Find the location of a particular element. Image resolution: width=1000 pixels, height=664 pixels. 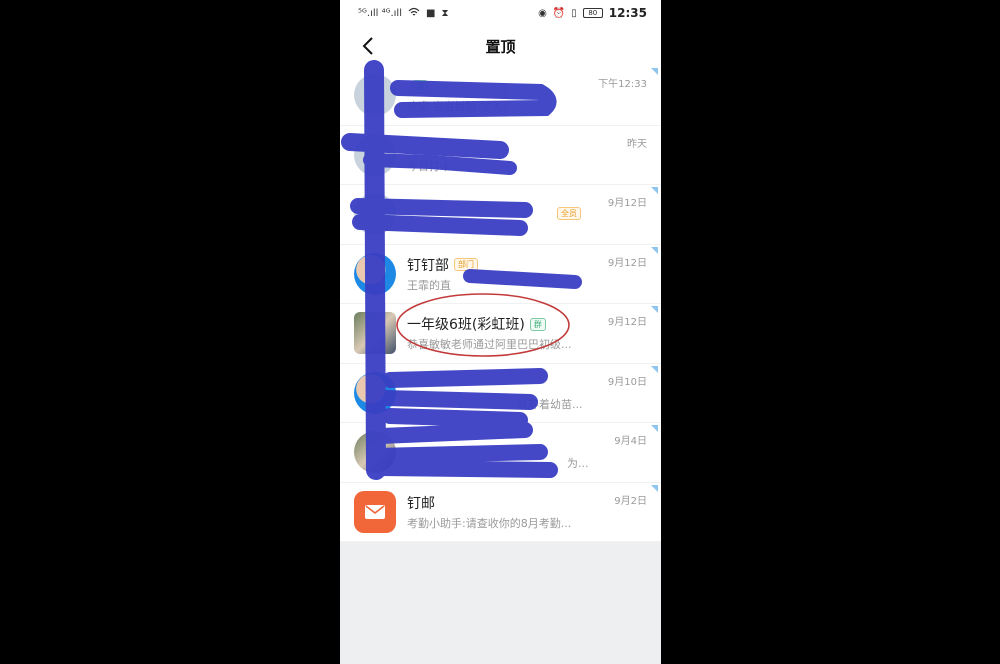

hourglass-icon: ⧗ is located at coordinates (445, 13).